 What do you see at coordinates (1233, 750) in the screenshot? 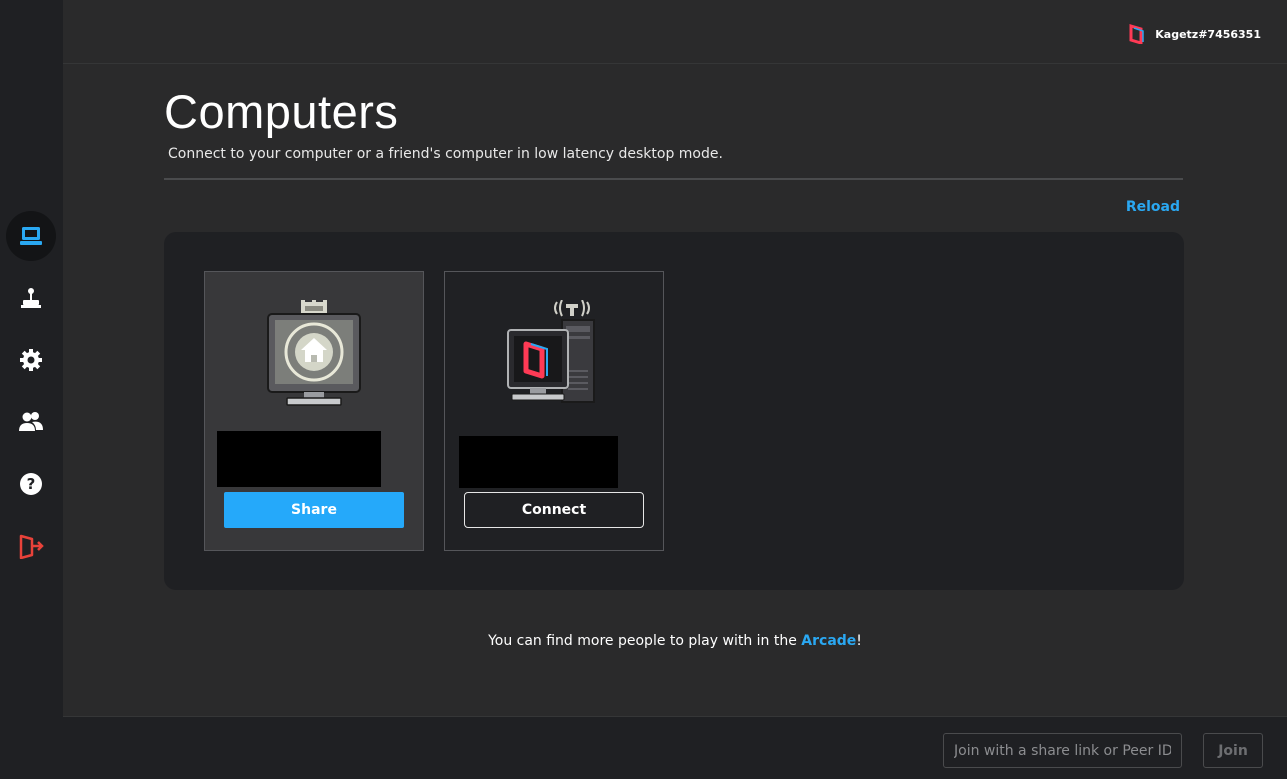
I see `join-button: Join` at bounding box center [1233, 750].